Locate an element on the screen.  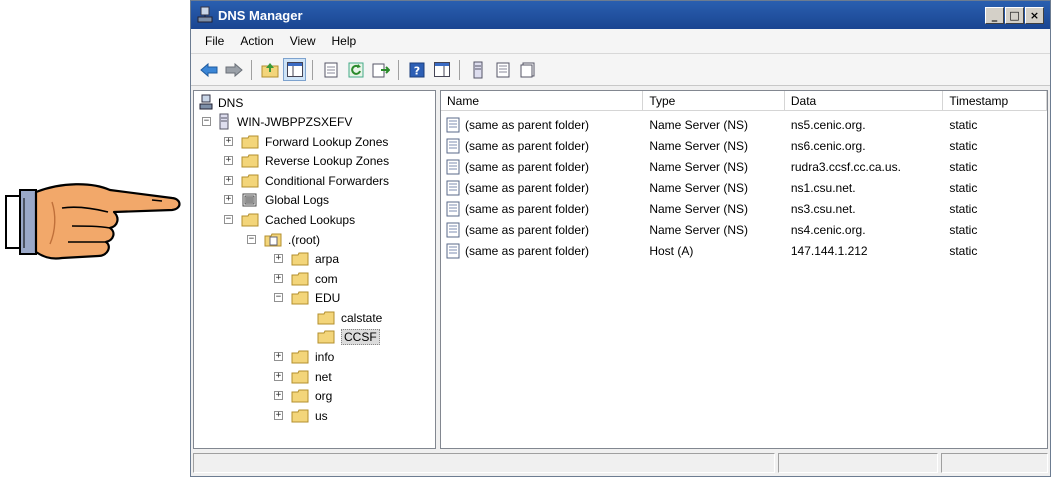
help-icon: ? is located at coordinates (416, 69).